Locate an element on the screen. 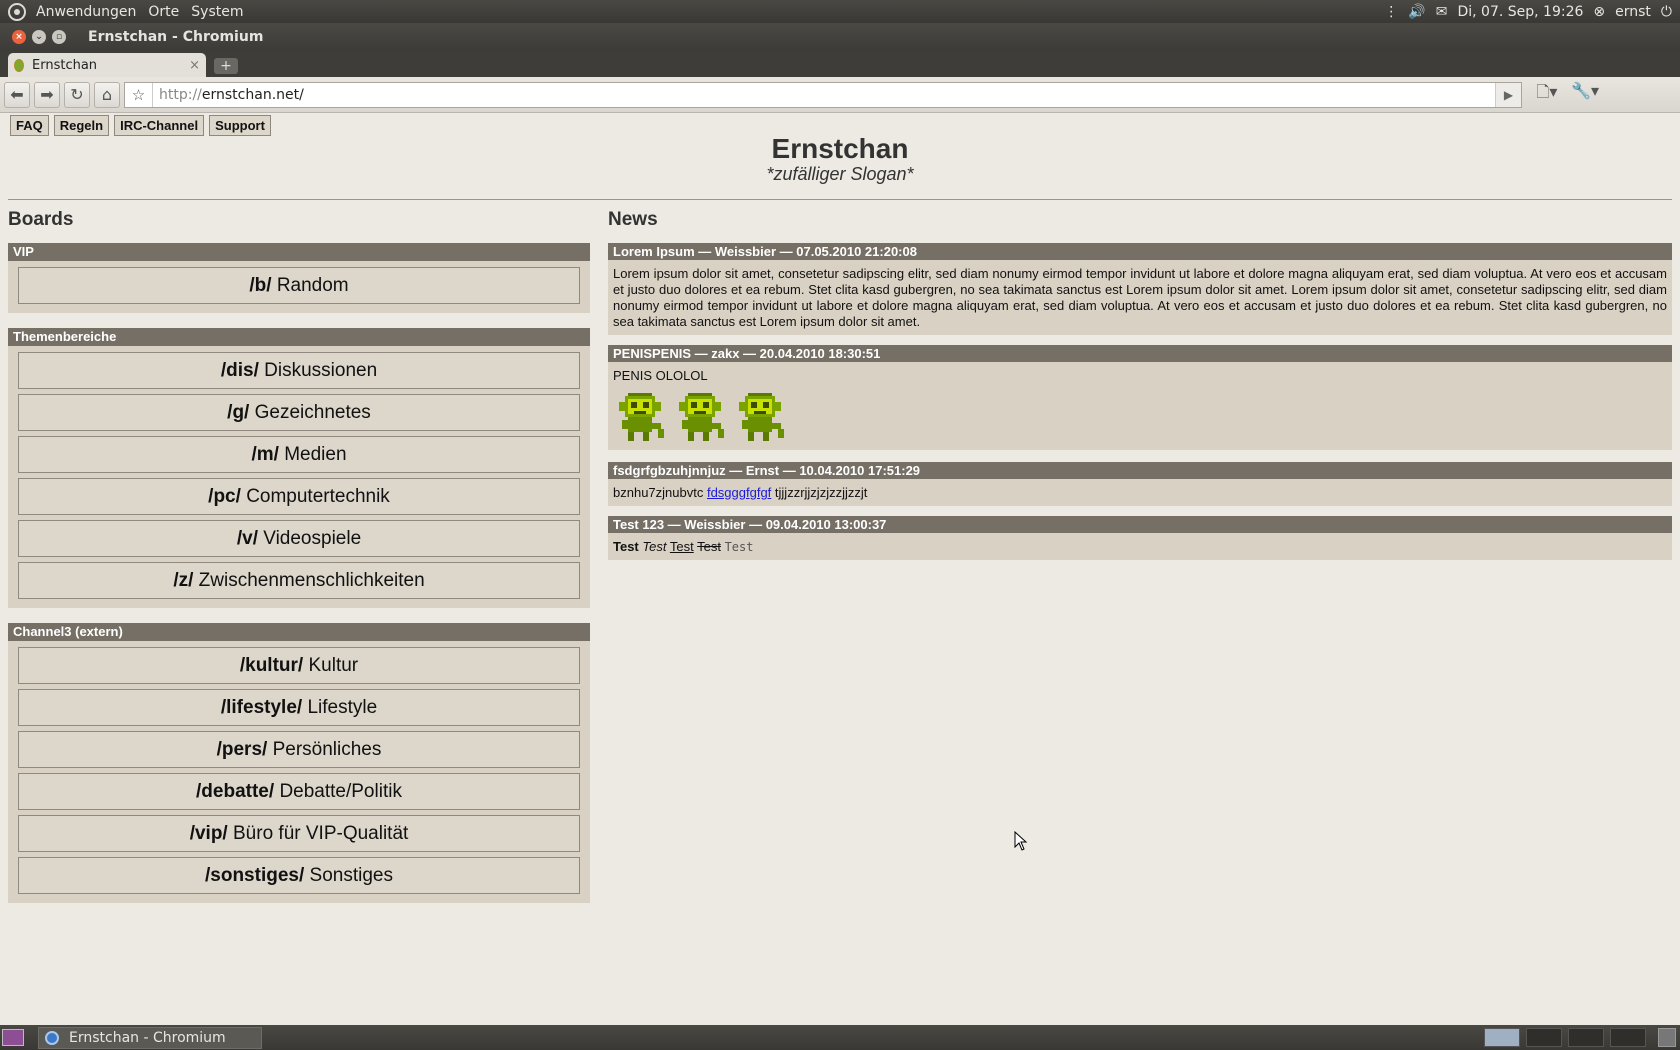 This screenshot has height=1050, width=1680. trash-icon is located at coordinates (1667, 1037).